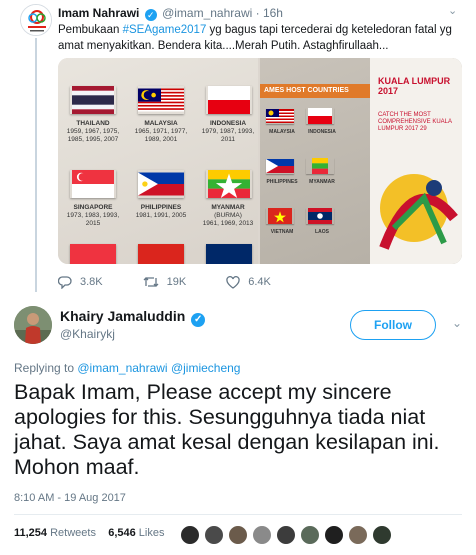 This screenshot has height=555, width=476. What do you see at coordinates (36, 20) in the screenshot?
I see `quoted-avatar` at bounding box center [36, 20].